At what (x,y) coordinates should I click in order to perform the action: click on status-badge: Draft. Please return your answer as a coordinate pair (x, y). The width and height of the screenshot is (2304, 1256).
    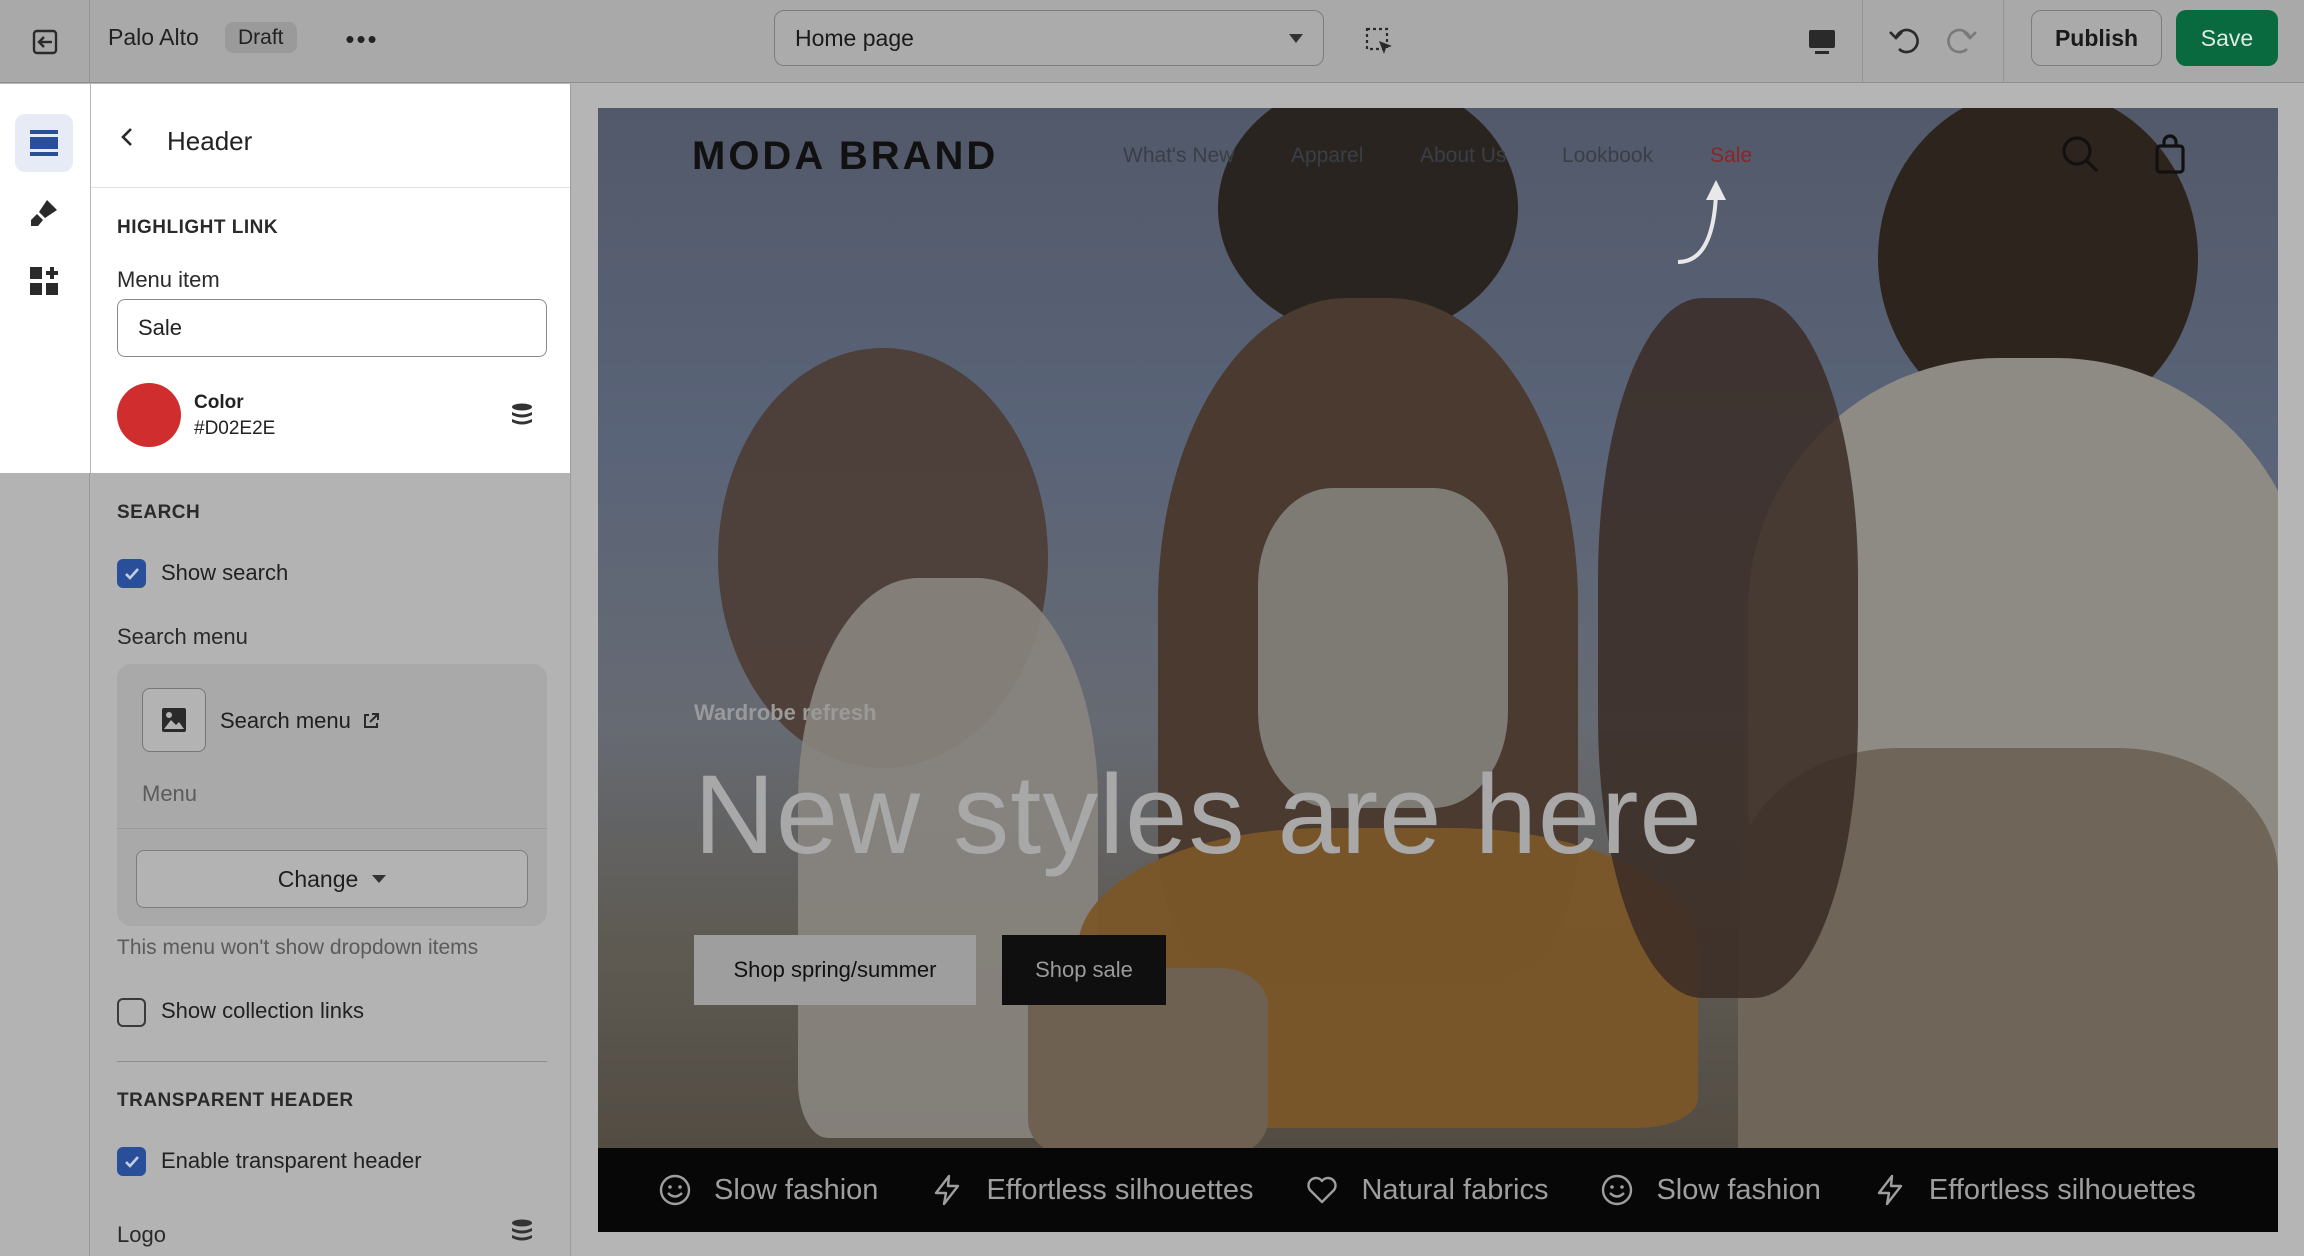
    Looking at the image, I should click on (261, 37).